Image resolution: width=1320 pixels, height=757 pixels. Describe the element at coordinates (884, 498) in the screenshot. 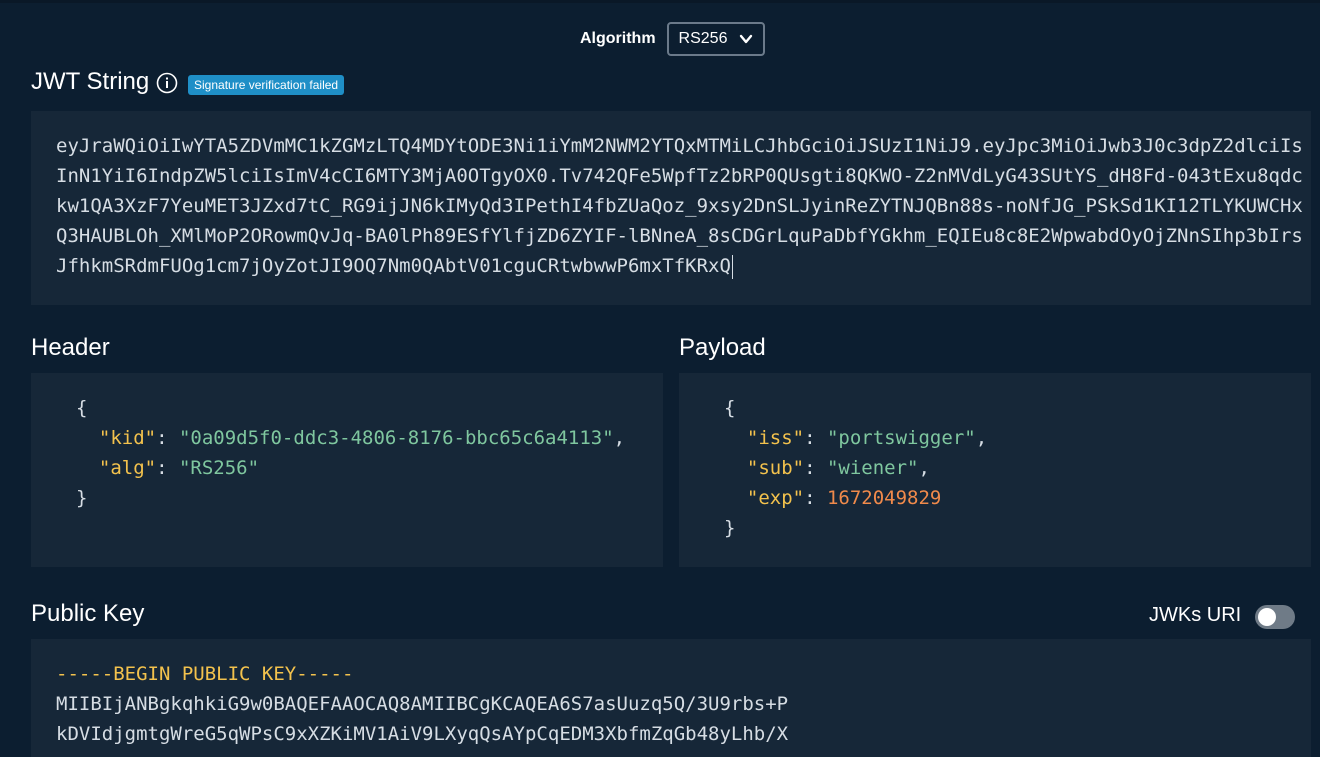

I see `json-number: 1672049829` at that location.